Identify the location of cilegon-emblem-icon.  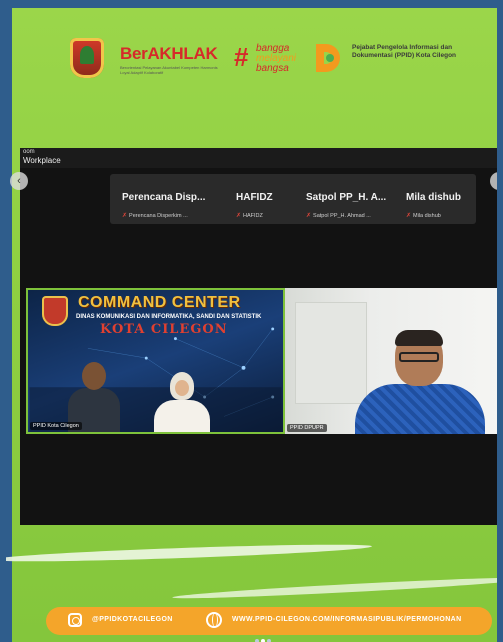
(55, 311).